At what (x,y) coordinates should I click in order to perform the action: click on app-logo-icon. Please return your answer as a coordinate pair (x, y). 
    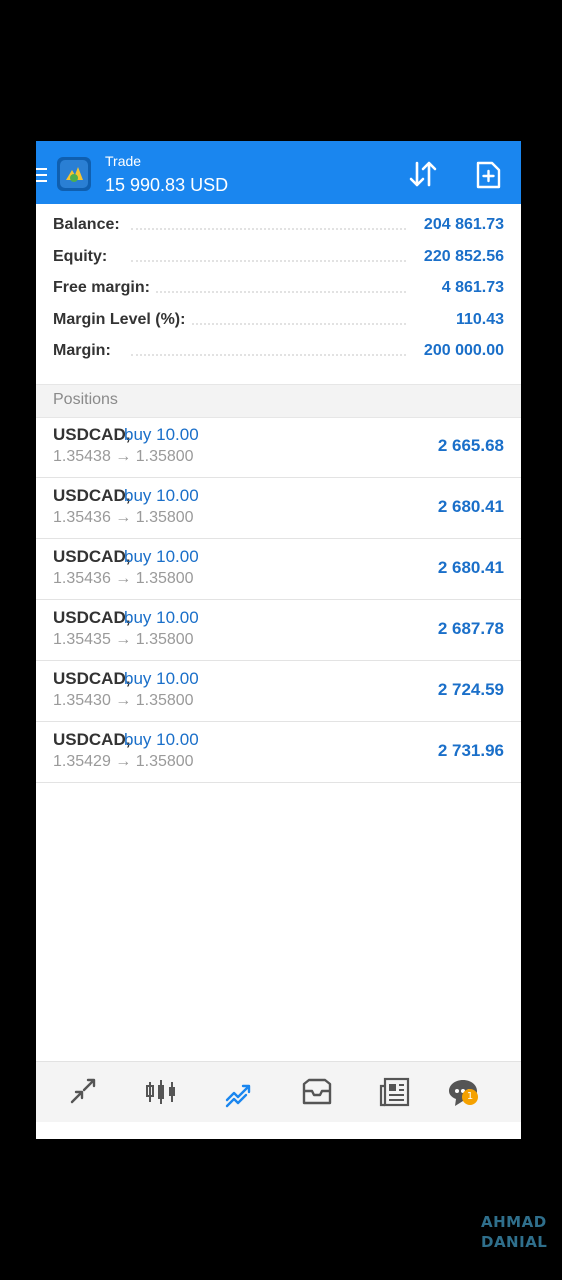
    Looking at the image, I should click on (74, 174).